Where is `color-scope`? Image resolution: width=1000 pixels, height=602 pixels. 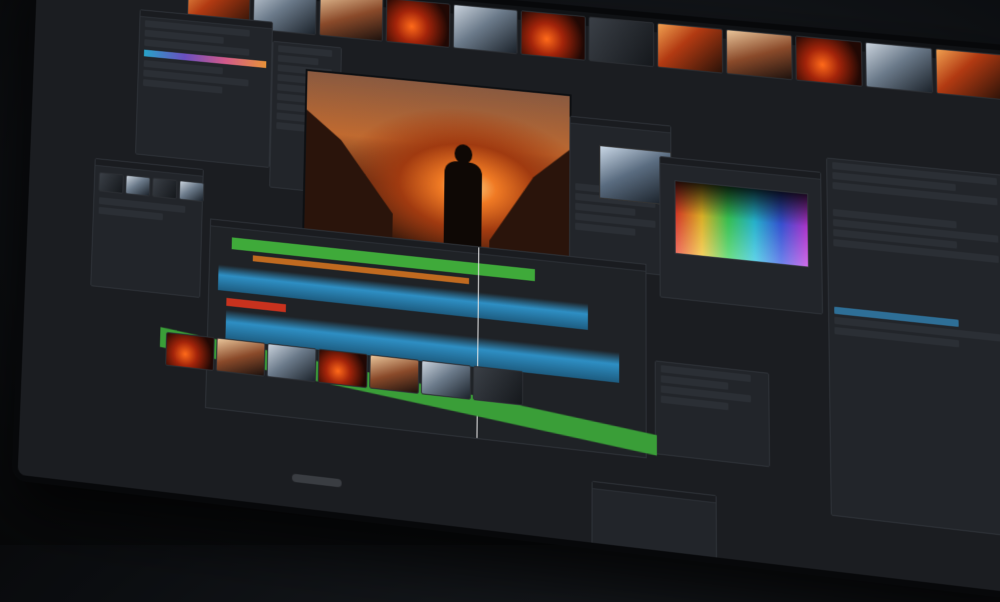
color-scope is located at coordinates (742, 224).